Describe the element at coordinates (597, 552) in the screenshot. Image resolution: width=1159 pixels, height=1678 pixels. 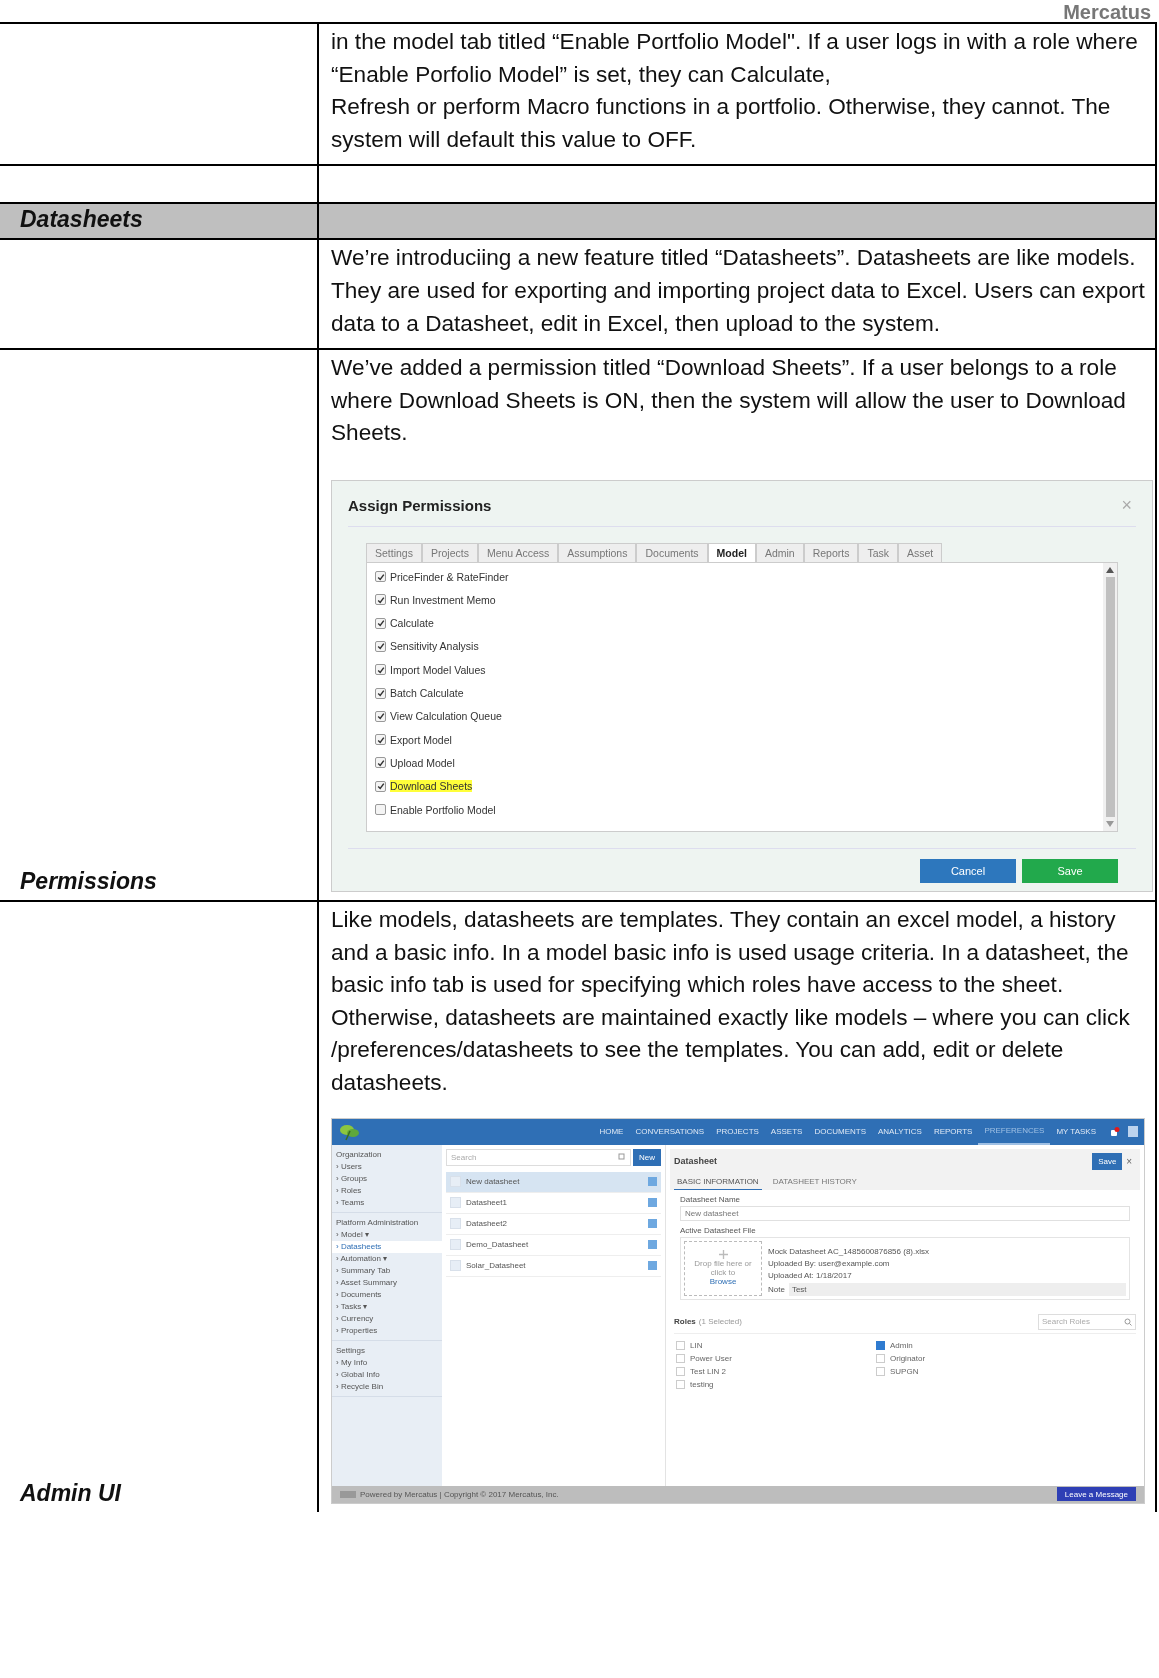
I see `permission-tab: Assumptions` at that location.